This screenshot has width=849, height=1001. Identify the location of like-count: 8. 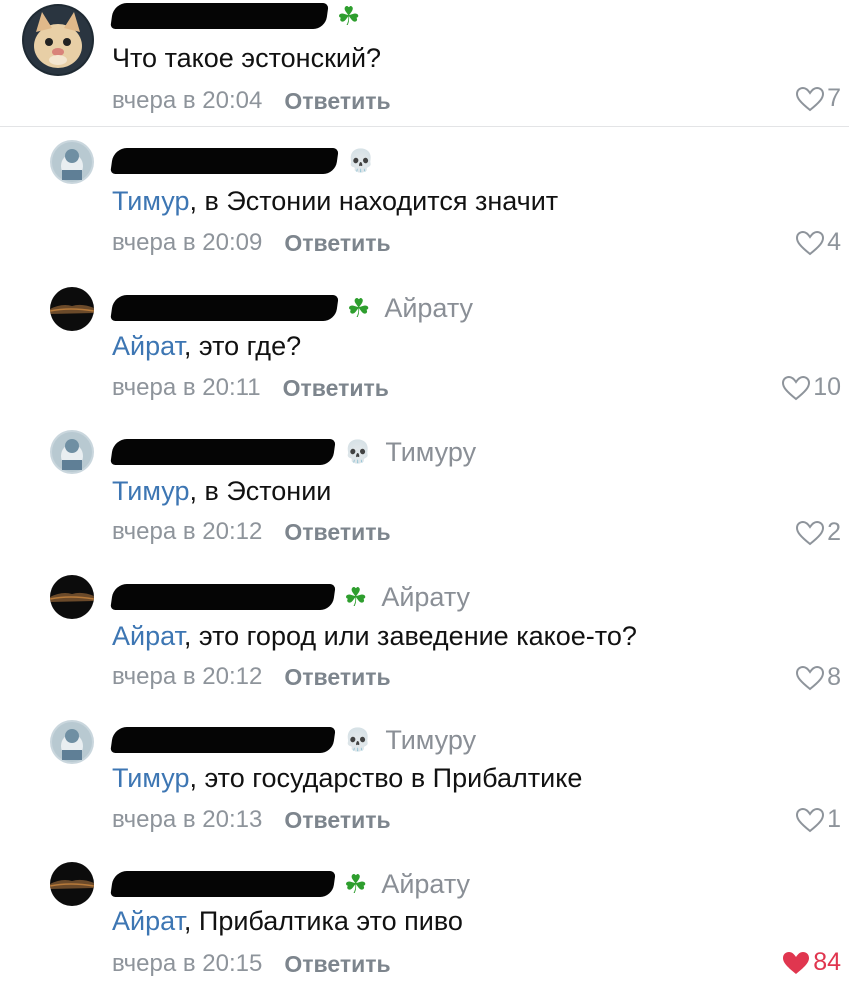
(834, 677).